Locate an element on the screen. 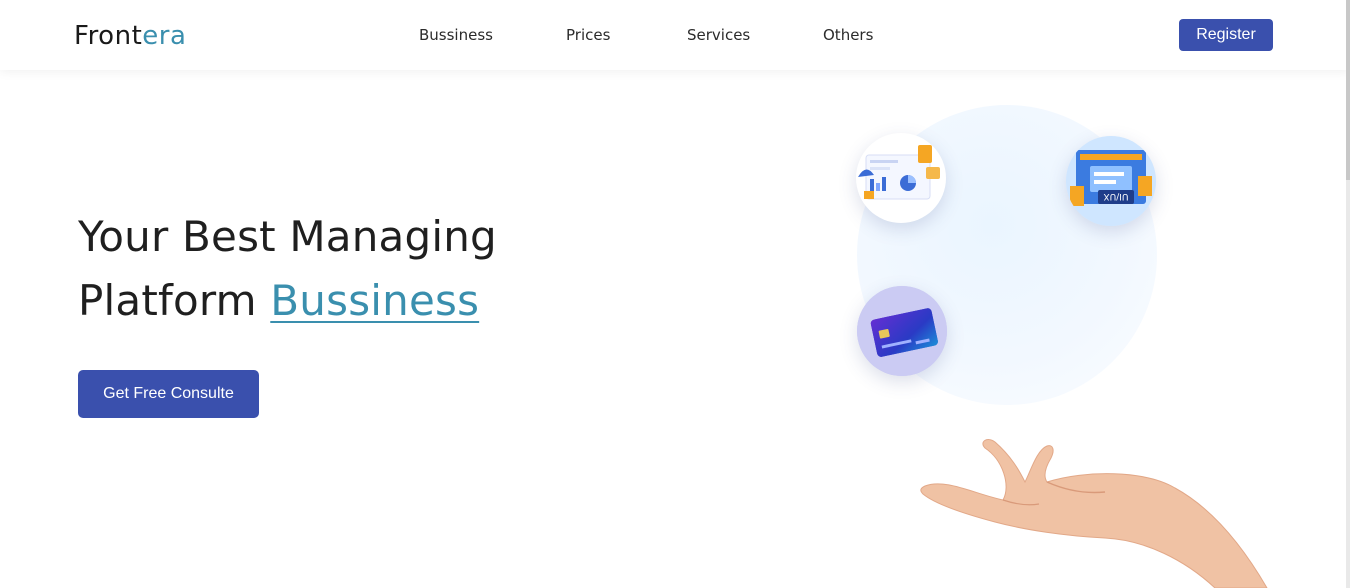  dashboard-illustration is located at coordinates (901, 178).